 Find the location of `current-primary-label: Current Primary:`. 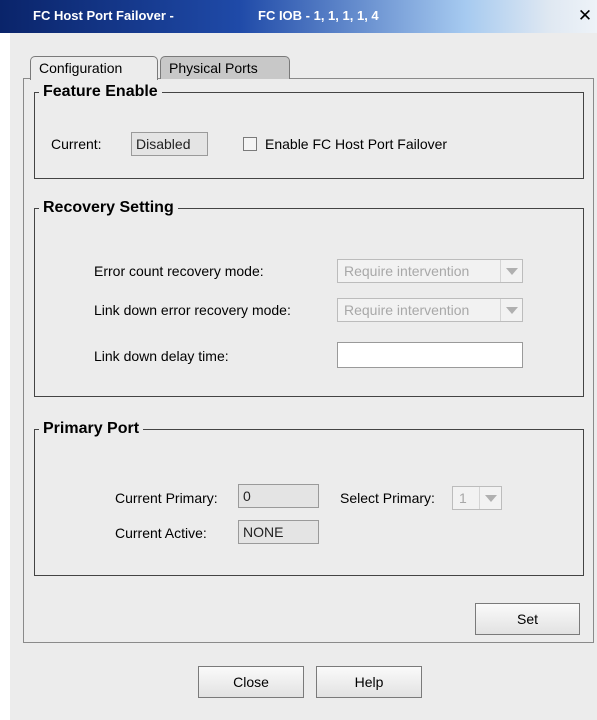

current-primary-label: Current Primary: is located at coordinates (166, 498).